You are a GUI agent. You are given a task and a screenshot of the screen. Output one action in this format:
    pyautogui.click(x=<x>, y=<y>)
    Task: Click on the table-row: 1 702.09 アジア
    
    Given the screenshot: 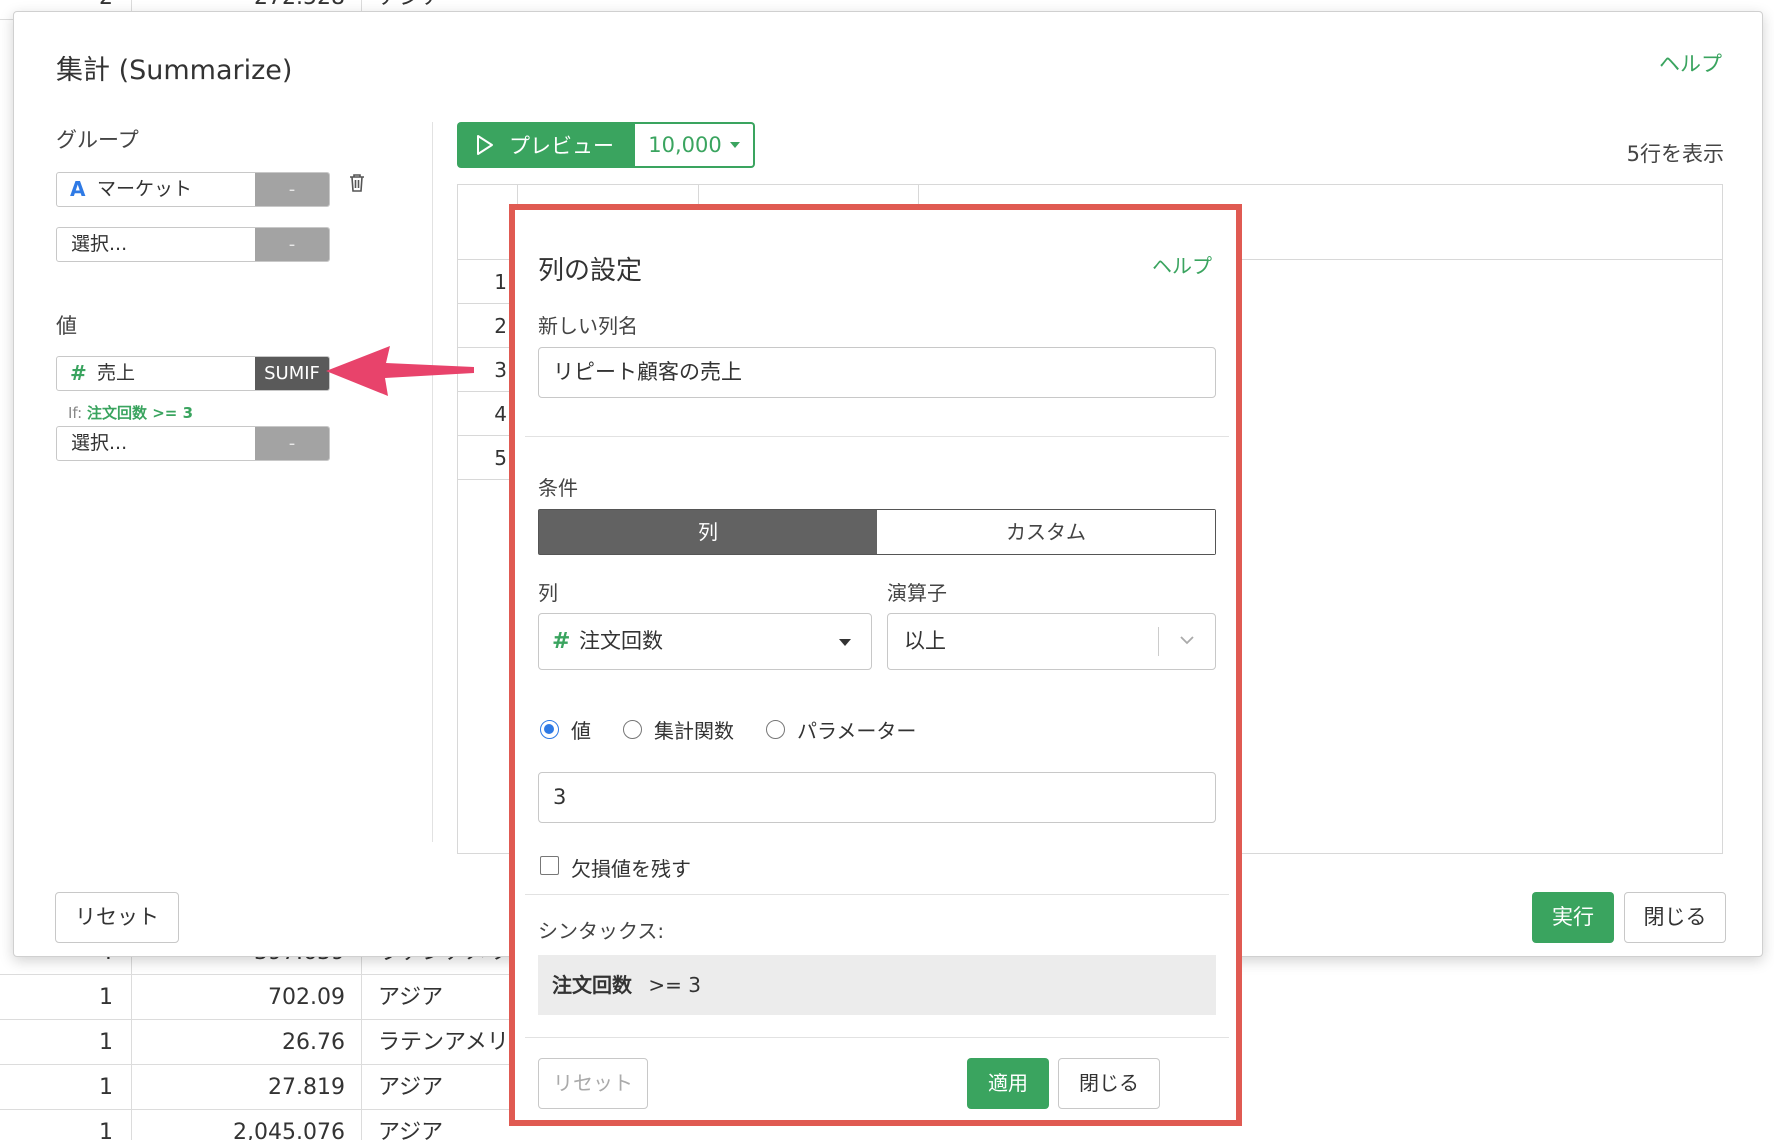 What is the action you would take?
    pyautogui.click(x=280, y=997)
    